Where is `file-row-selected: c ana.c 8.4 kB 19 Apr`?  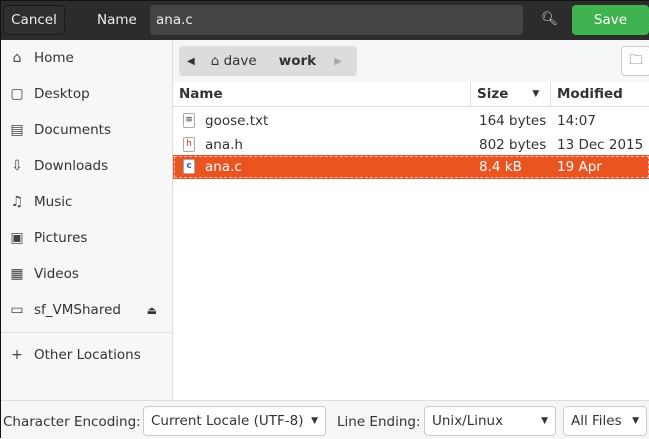 file-row-selected: c ana.c 8.4 kB 19 Apr is located at coordinates (411, 167).